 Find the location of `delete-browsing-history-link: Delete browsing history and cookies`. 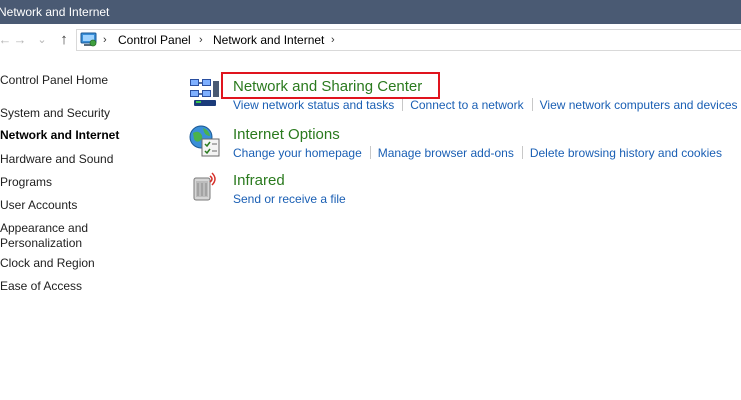

delete-browsing-history-link: Delete browsing history and cookies is located at coordinates (626, 153).